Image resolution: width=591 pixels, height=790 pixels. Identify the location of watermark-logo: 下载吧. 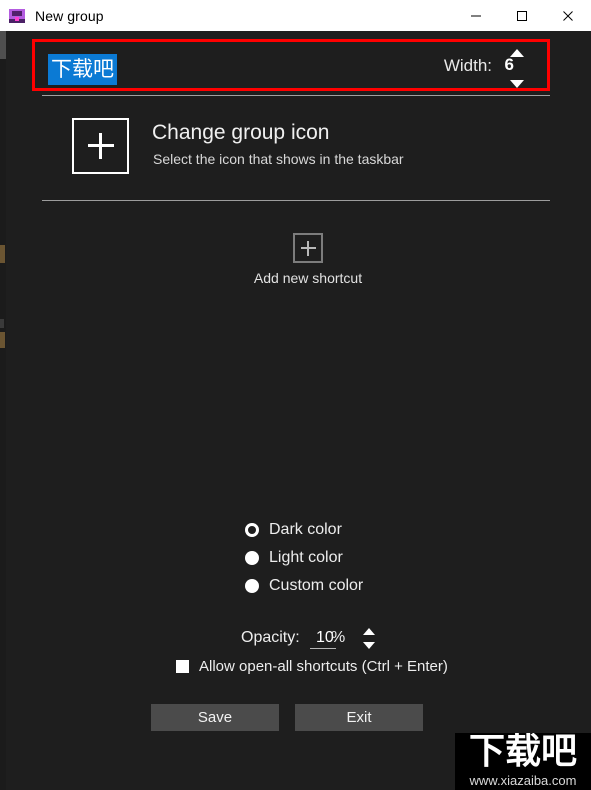
(522, 752).